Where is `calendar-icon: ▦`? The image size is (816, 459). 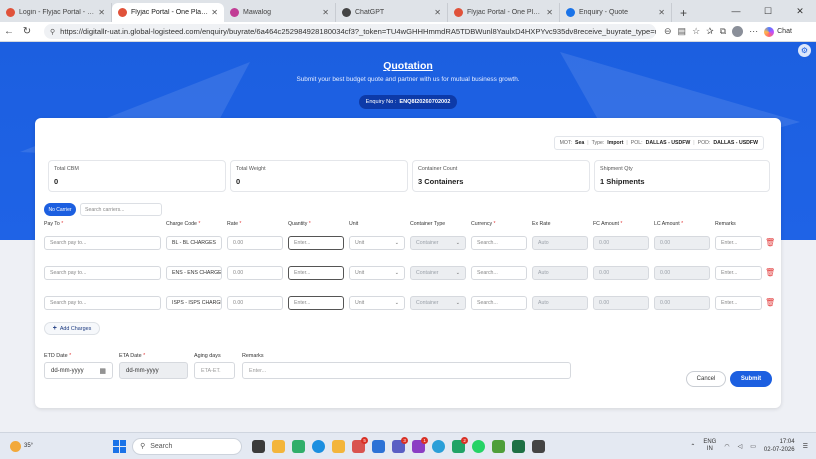
calendar-icon: ▦ is located at coordinates (102, 371).